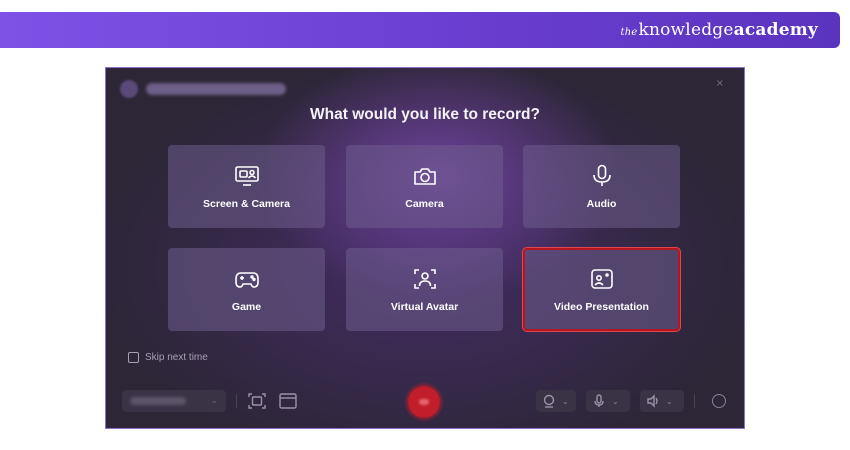 This screenshot has height=450, width=850. Describe the element at coordinates (424, 289) in the screenshot. I see `option-virtual-avatar: Virtual Avatar` at that location.